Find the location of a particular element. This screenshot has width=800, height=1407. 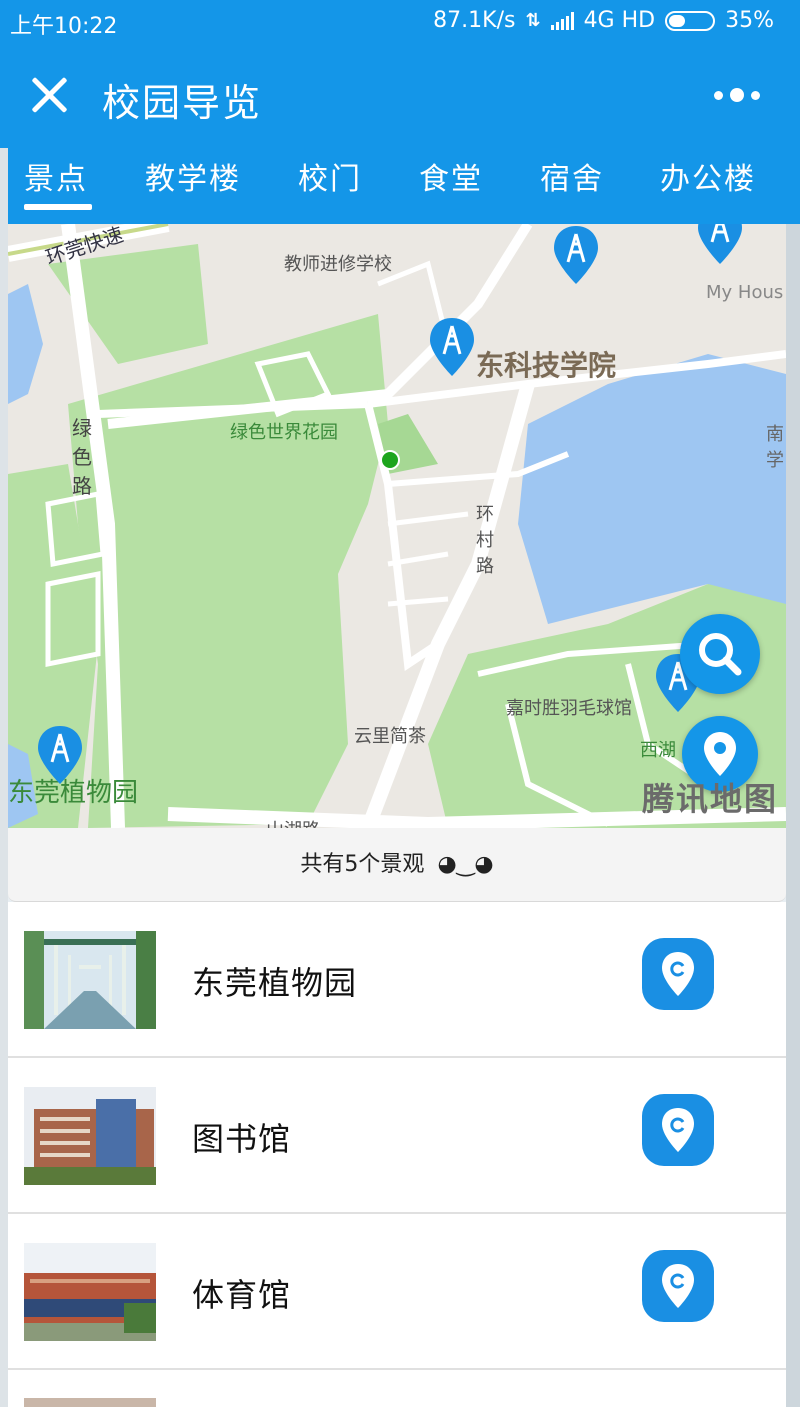

battery-icon is located at coordinates (690, 20).